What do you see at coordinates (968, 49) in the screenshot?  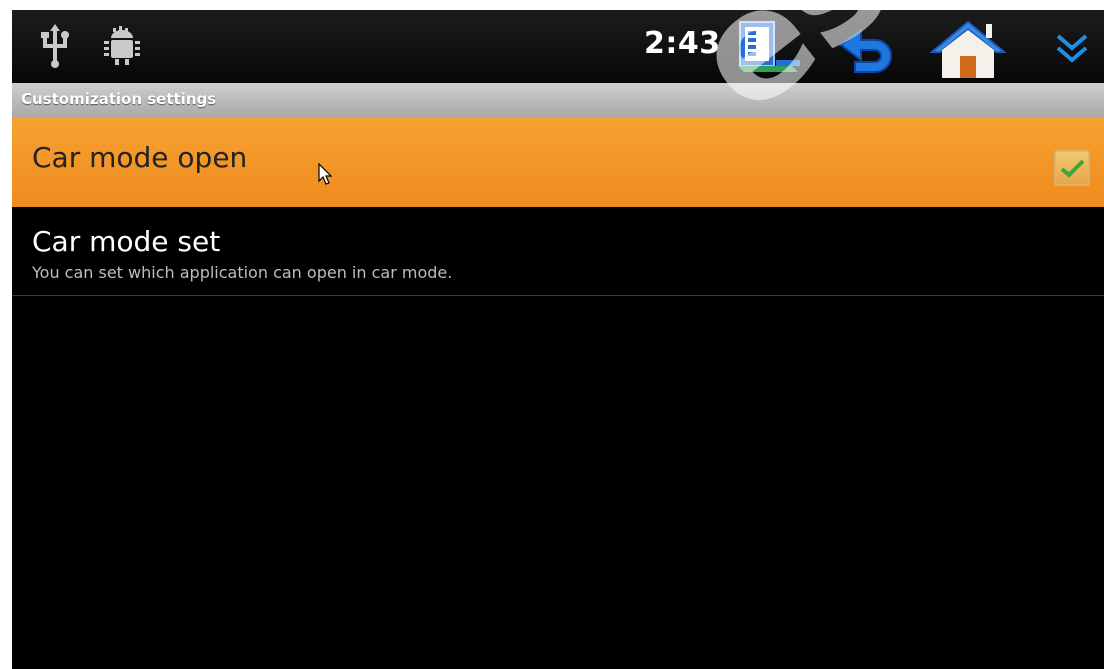 I see `home-icon` at bounding box center [968, 49].